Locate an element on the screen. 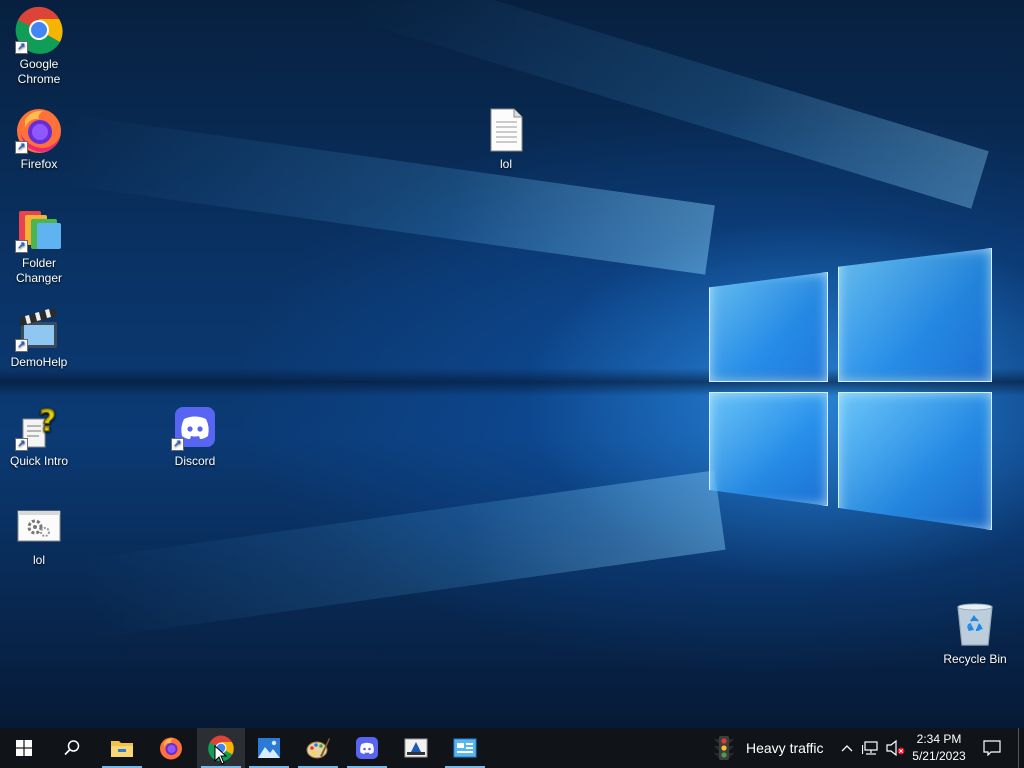  taskbar-file-explorer is located at coordinates (122, 748).